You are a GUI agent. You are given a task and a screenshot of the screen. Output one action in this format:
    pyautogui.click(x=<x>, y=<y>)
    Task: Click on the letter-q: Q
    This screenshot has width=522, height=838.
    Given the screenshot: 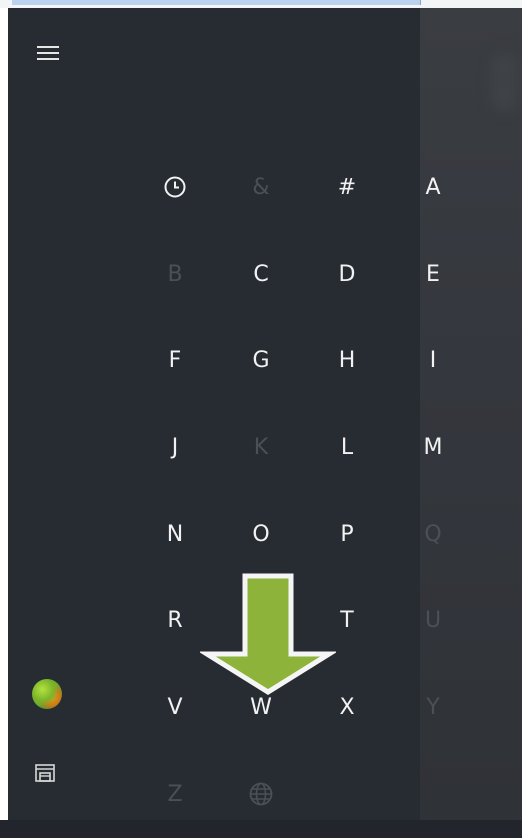 What is the action you would take?
    pyautogui.click(x=433, y=534)
    